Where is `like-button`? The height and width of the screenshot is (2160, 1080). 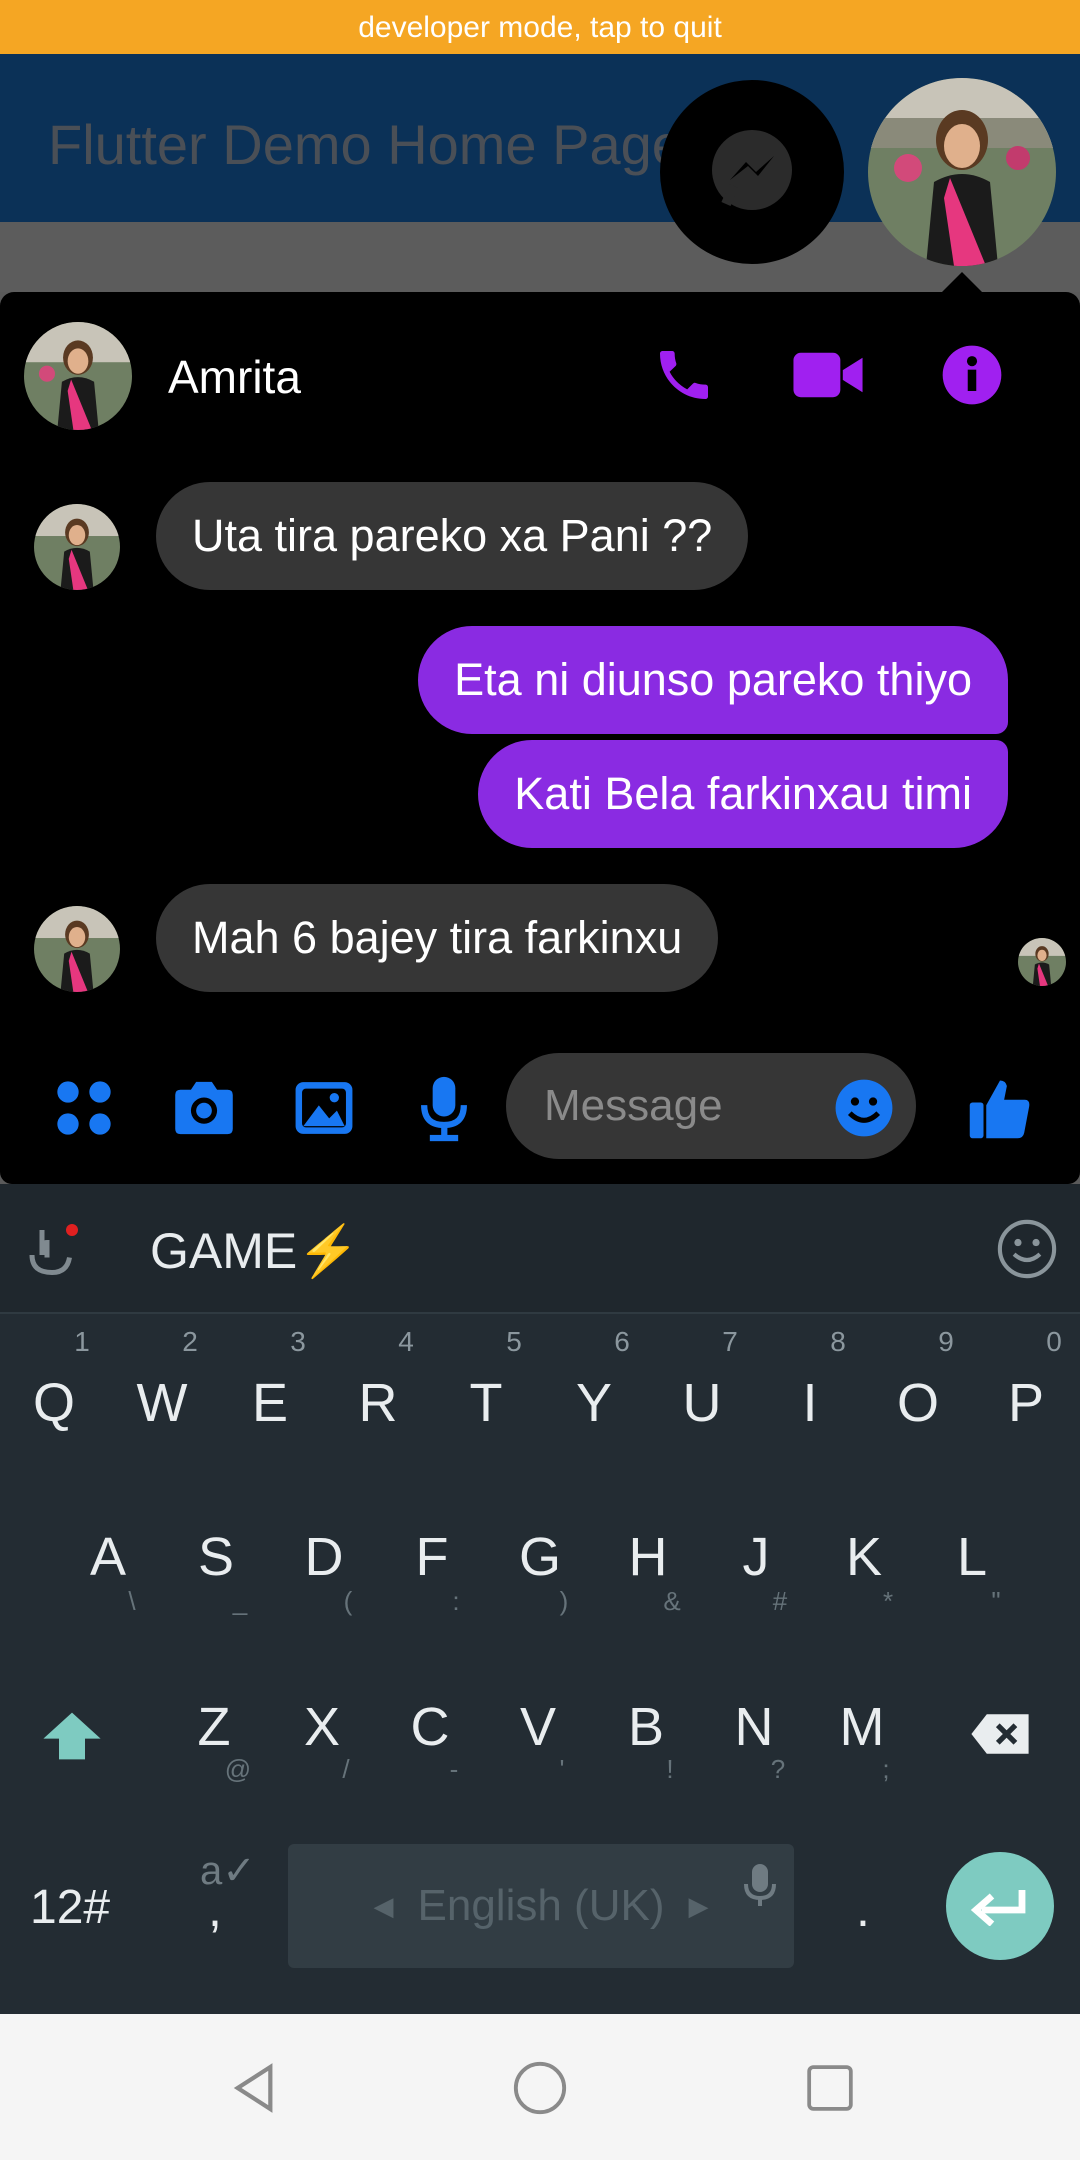 like-button is located at coordinates (1000, 1108).